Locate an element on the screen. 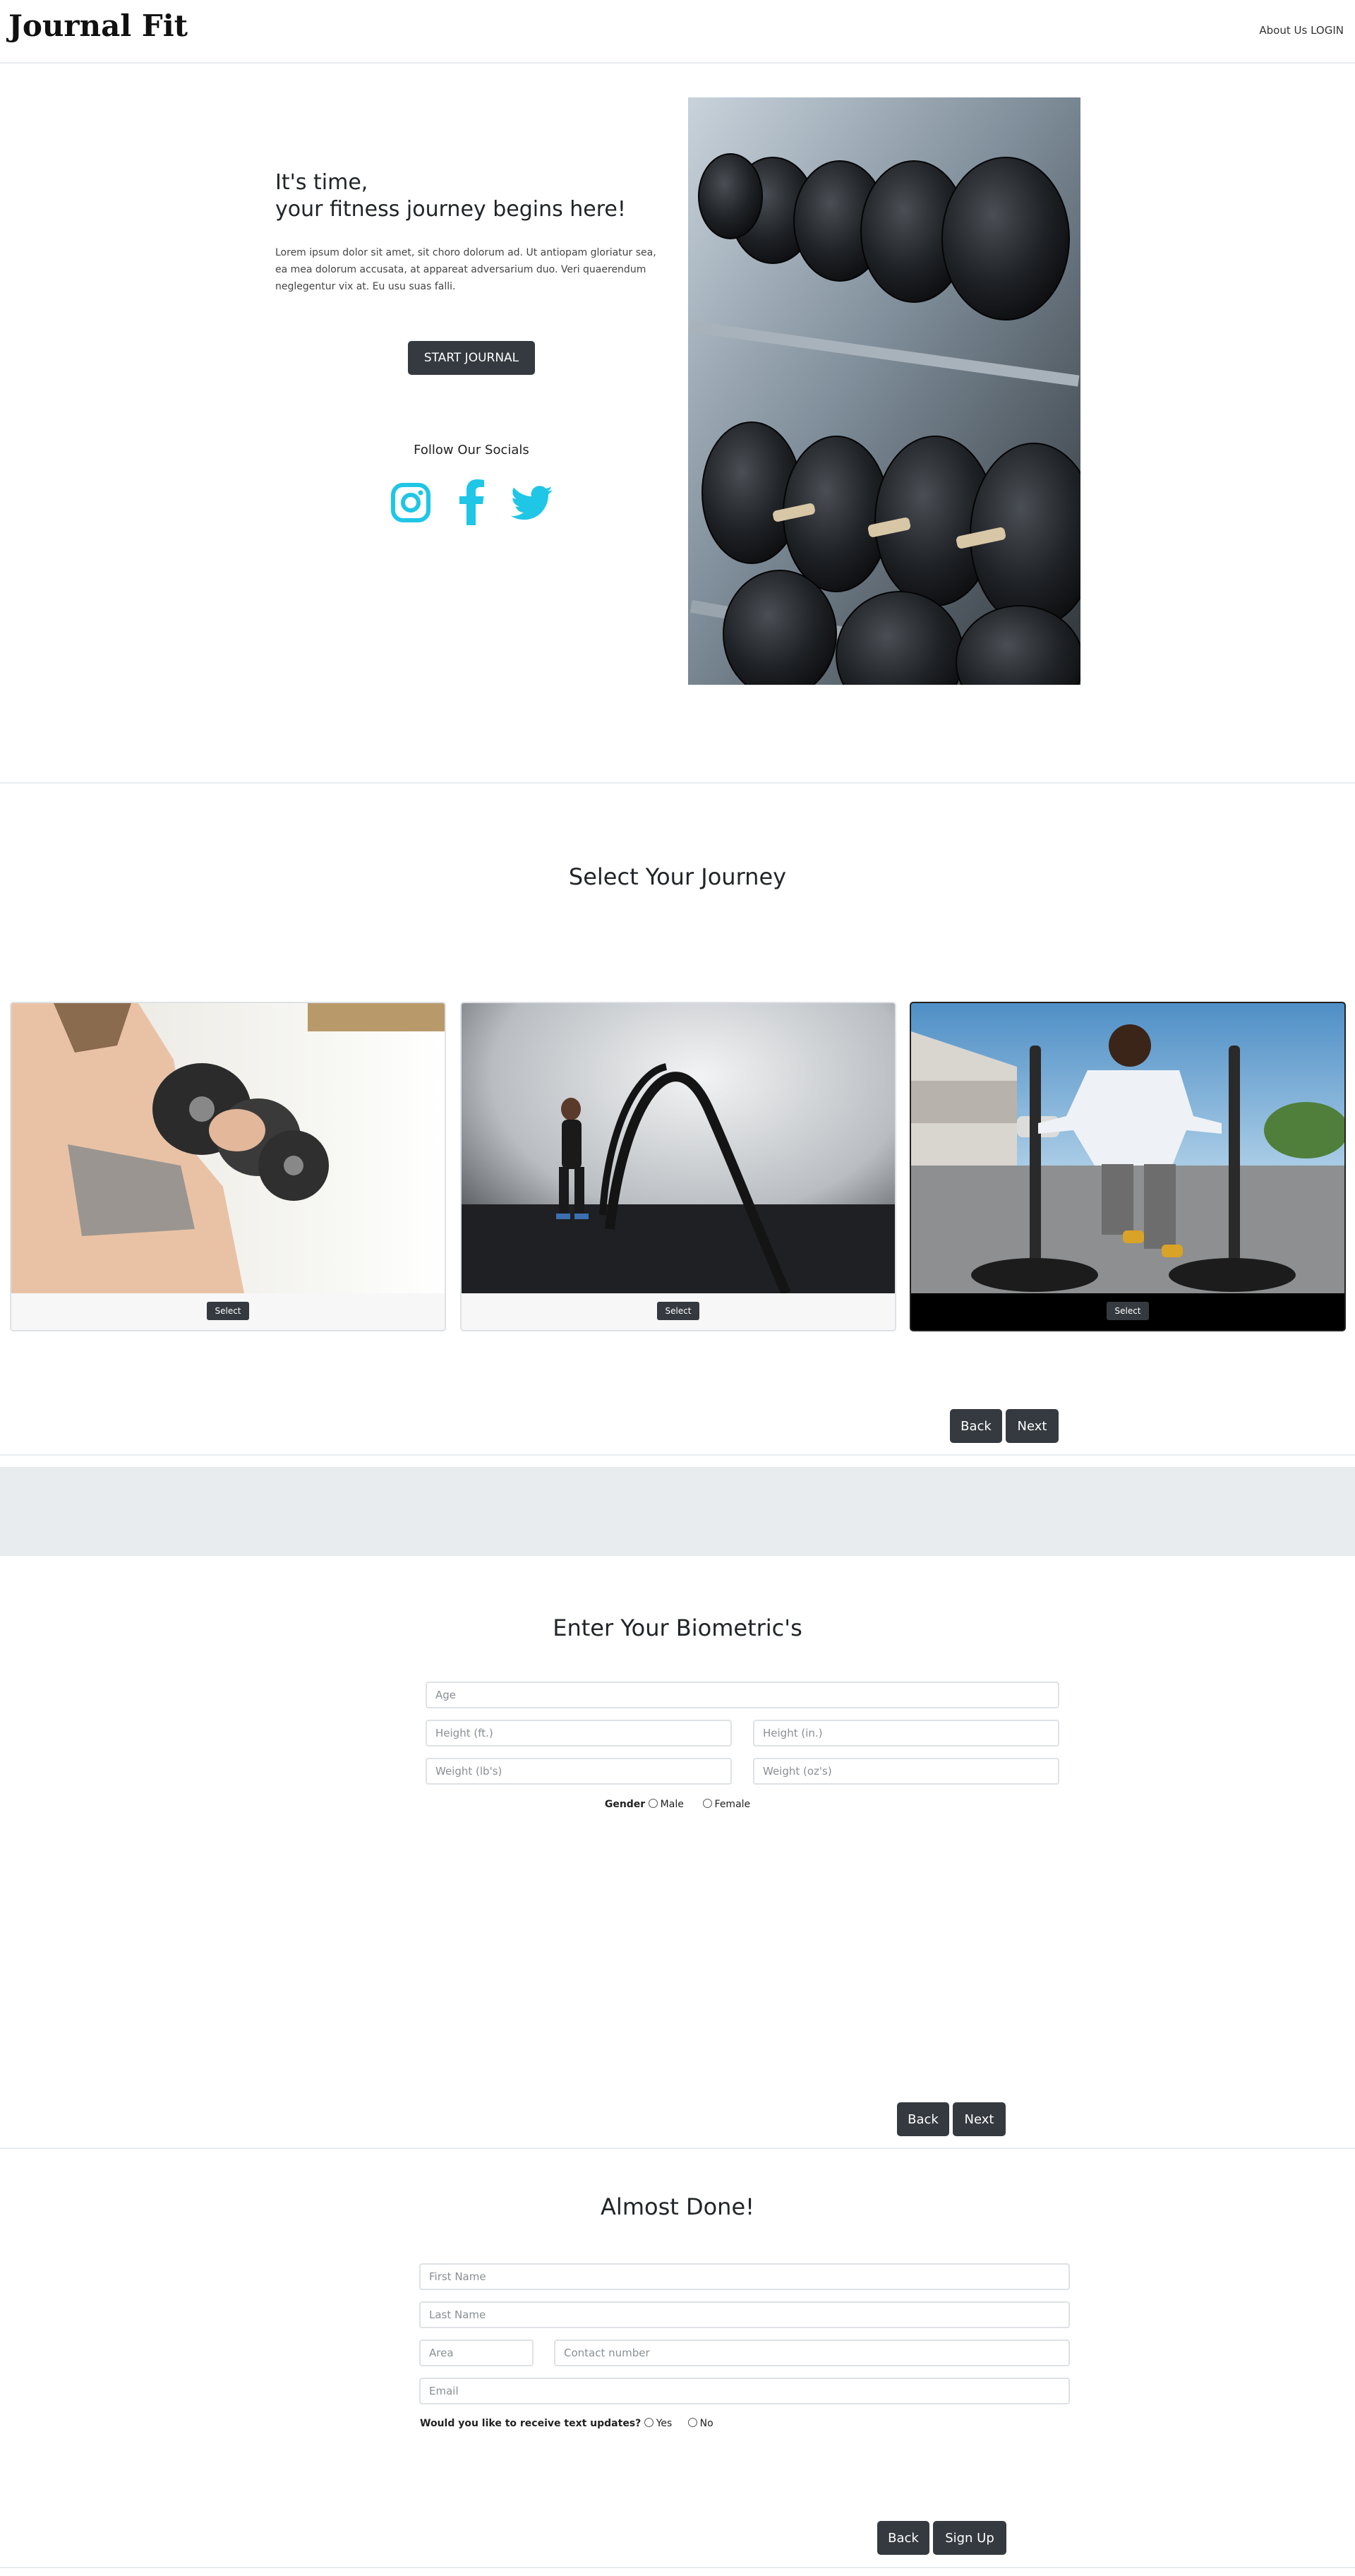 Image resolution: width=1355 pixels, height=2576 pixels. hero-dumbbell-rack-image is located at coordinates (884, 391).